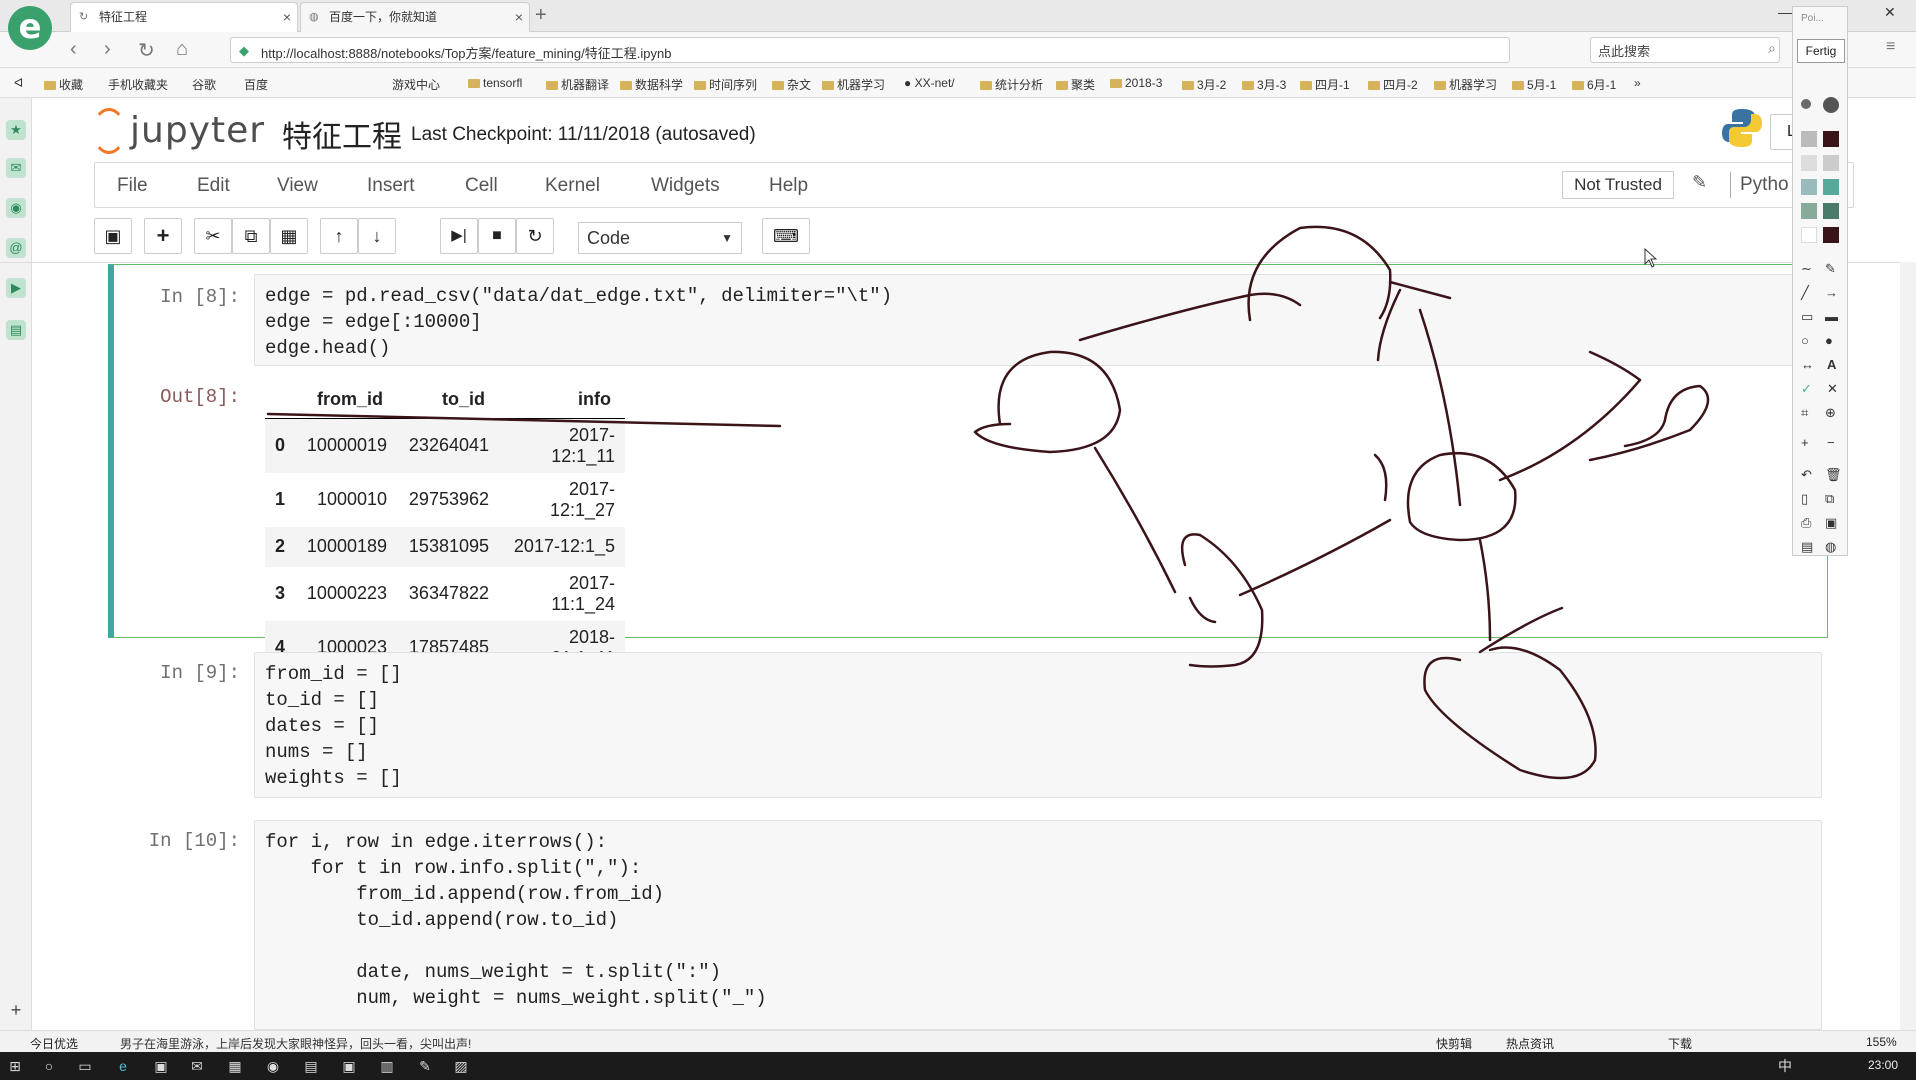 This screenshot has width=1916, height=1080. Describe the element at coordinates (1807, 547) in the screenshot. I see `image-icon: ▤` at that location.